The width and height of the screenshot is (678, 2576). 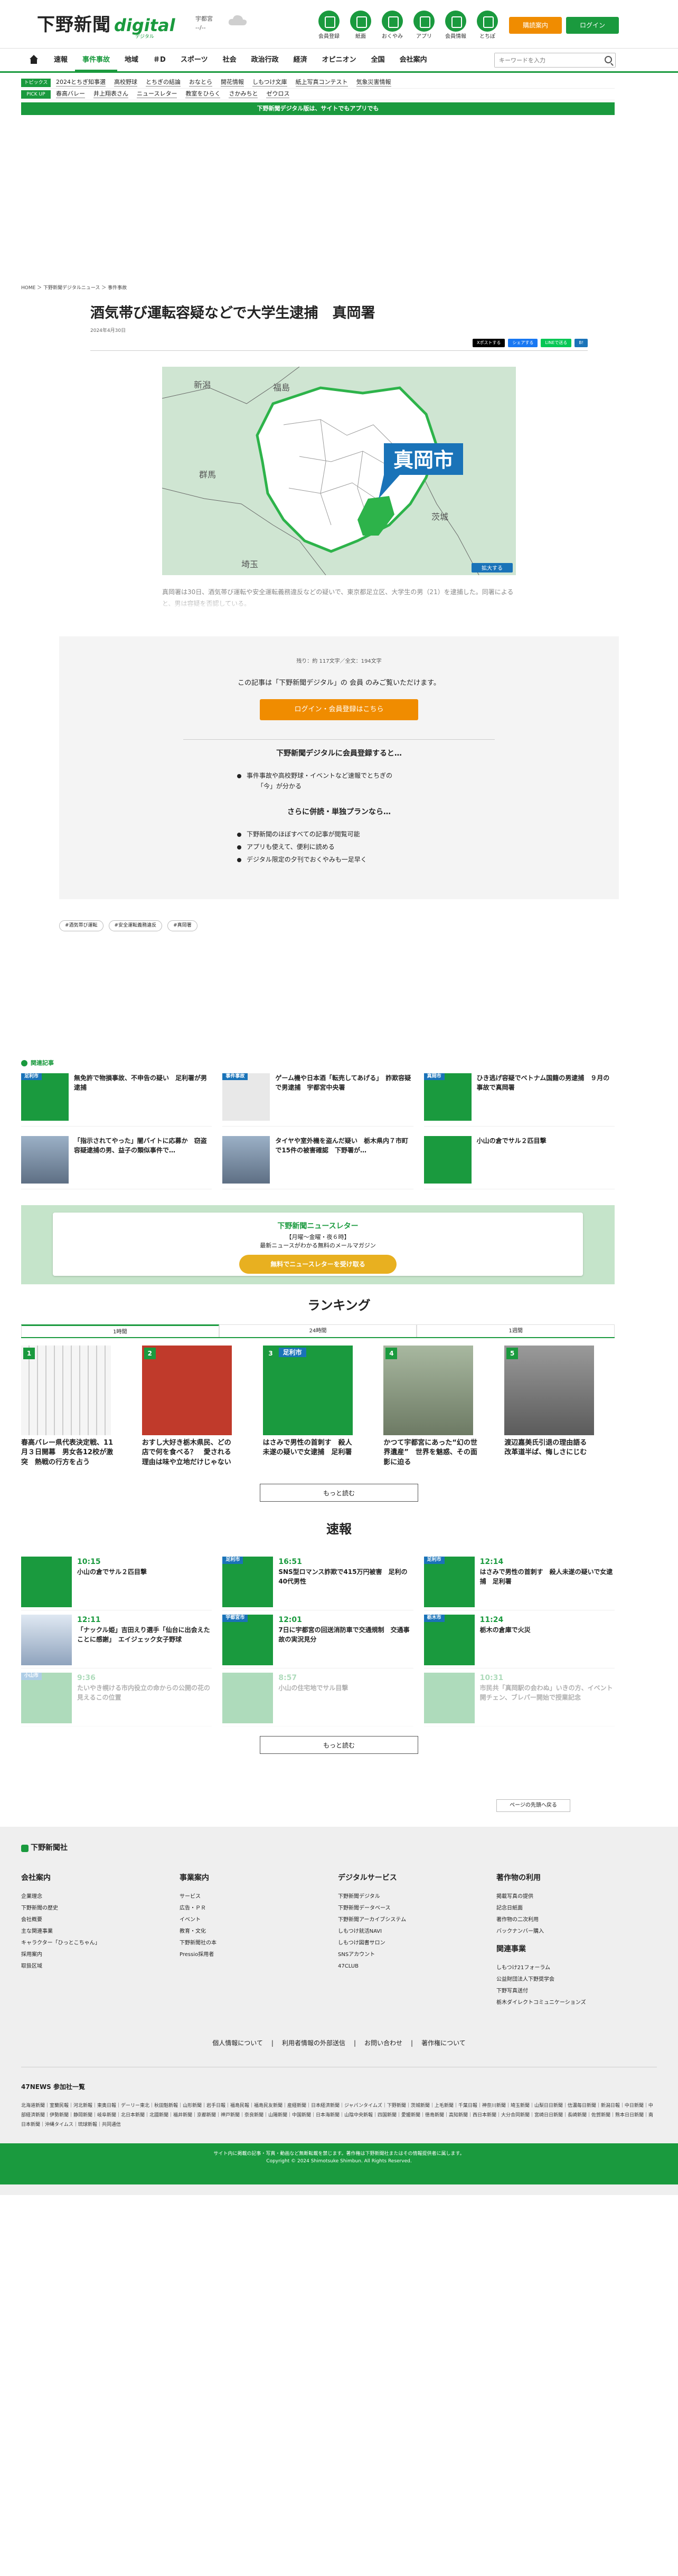 I want to click on topic-link: 2024とちぎ知事選, so click(x=81, y=83).